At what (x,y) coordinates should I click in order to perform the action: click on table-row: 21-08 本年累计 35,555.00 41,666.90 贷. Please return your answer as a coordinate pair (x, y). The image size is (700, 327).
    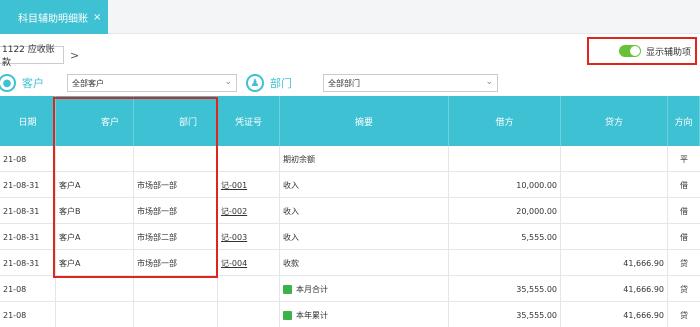
    Looking at the image, I should click on (350, 314).